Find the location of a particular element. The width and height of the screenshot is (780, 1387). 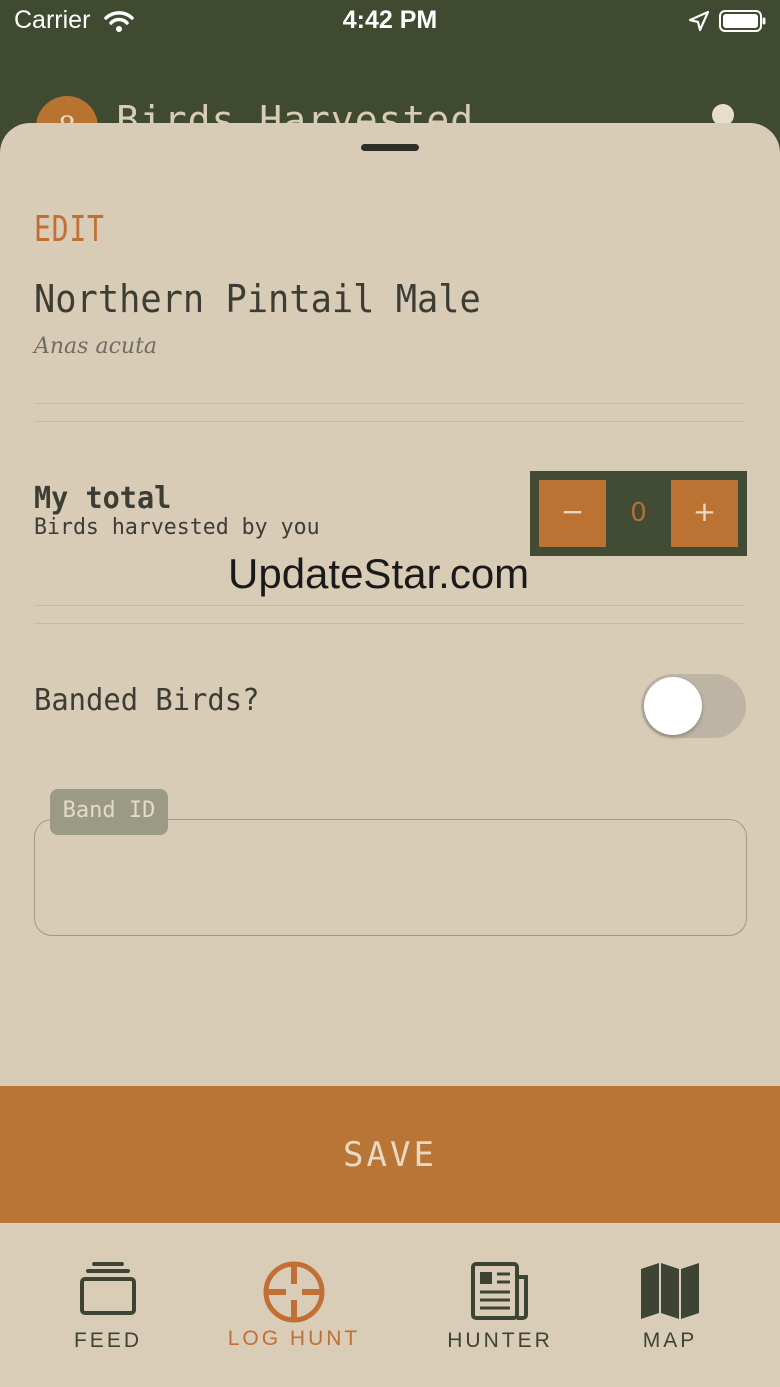

banded-birds-toggle is located at coordinates (693, 706).